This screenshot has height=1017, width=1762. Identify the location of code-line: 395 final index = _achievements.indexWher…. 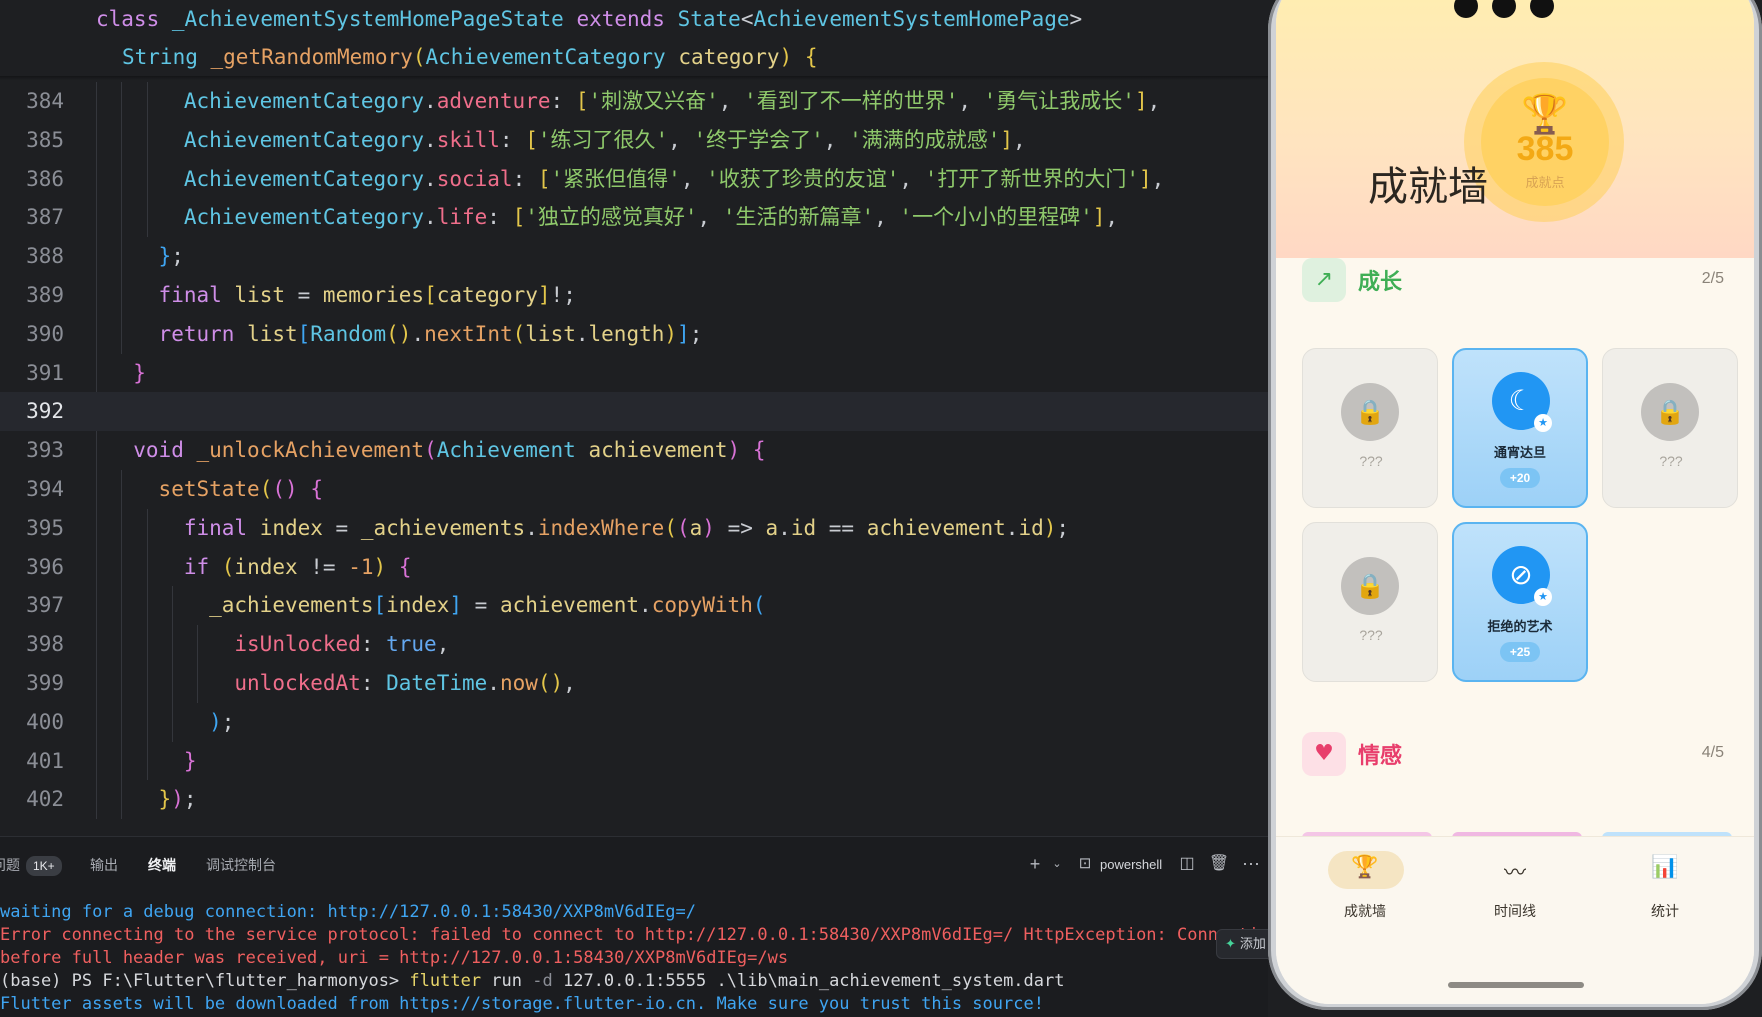
(634, 528).